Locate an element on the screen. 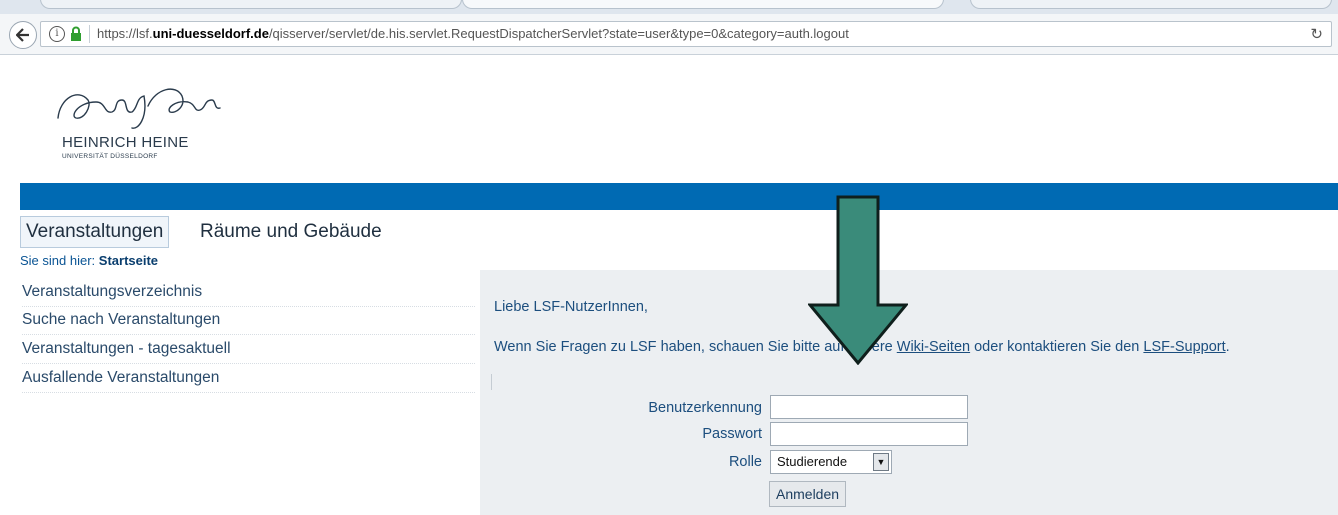 The width and height of the screenshot is (1338, 515). role-select: Studierende ▼ is located at coordinates (831, 462).